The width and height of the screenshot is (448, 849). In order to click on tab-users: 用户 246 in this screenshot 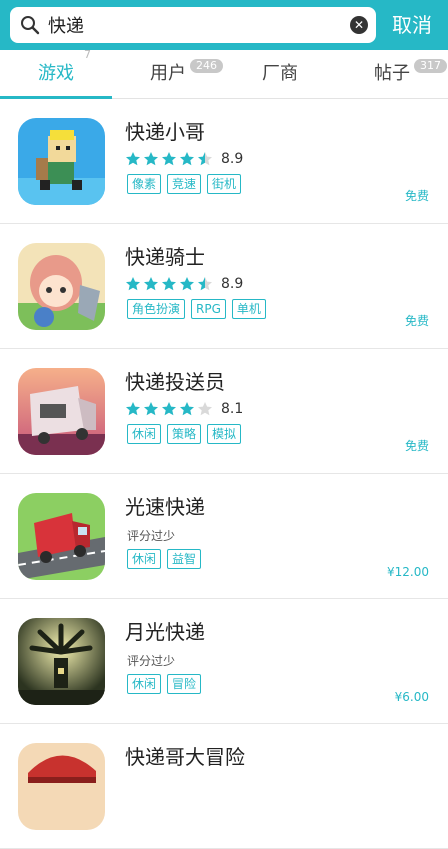, I will do `click(168, 74)`.